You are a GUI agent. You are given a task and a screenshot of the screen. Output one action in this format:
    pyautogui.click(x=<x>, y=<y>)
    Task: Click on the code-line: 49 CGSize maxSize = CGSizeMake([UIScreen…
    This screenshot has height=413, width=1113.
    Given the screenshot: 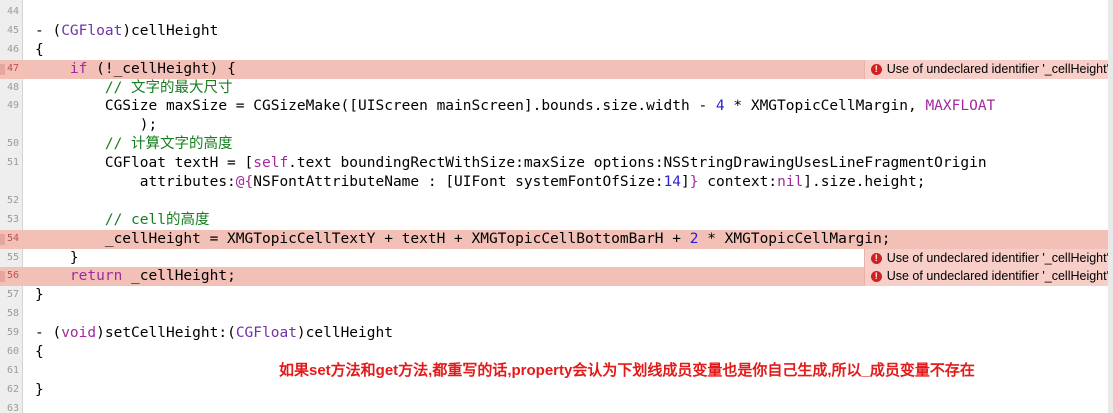 What is the action you would take?
    pyautogui.click(x=556, y=106)
    